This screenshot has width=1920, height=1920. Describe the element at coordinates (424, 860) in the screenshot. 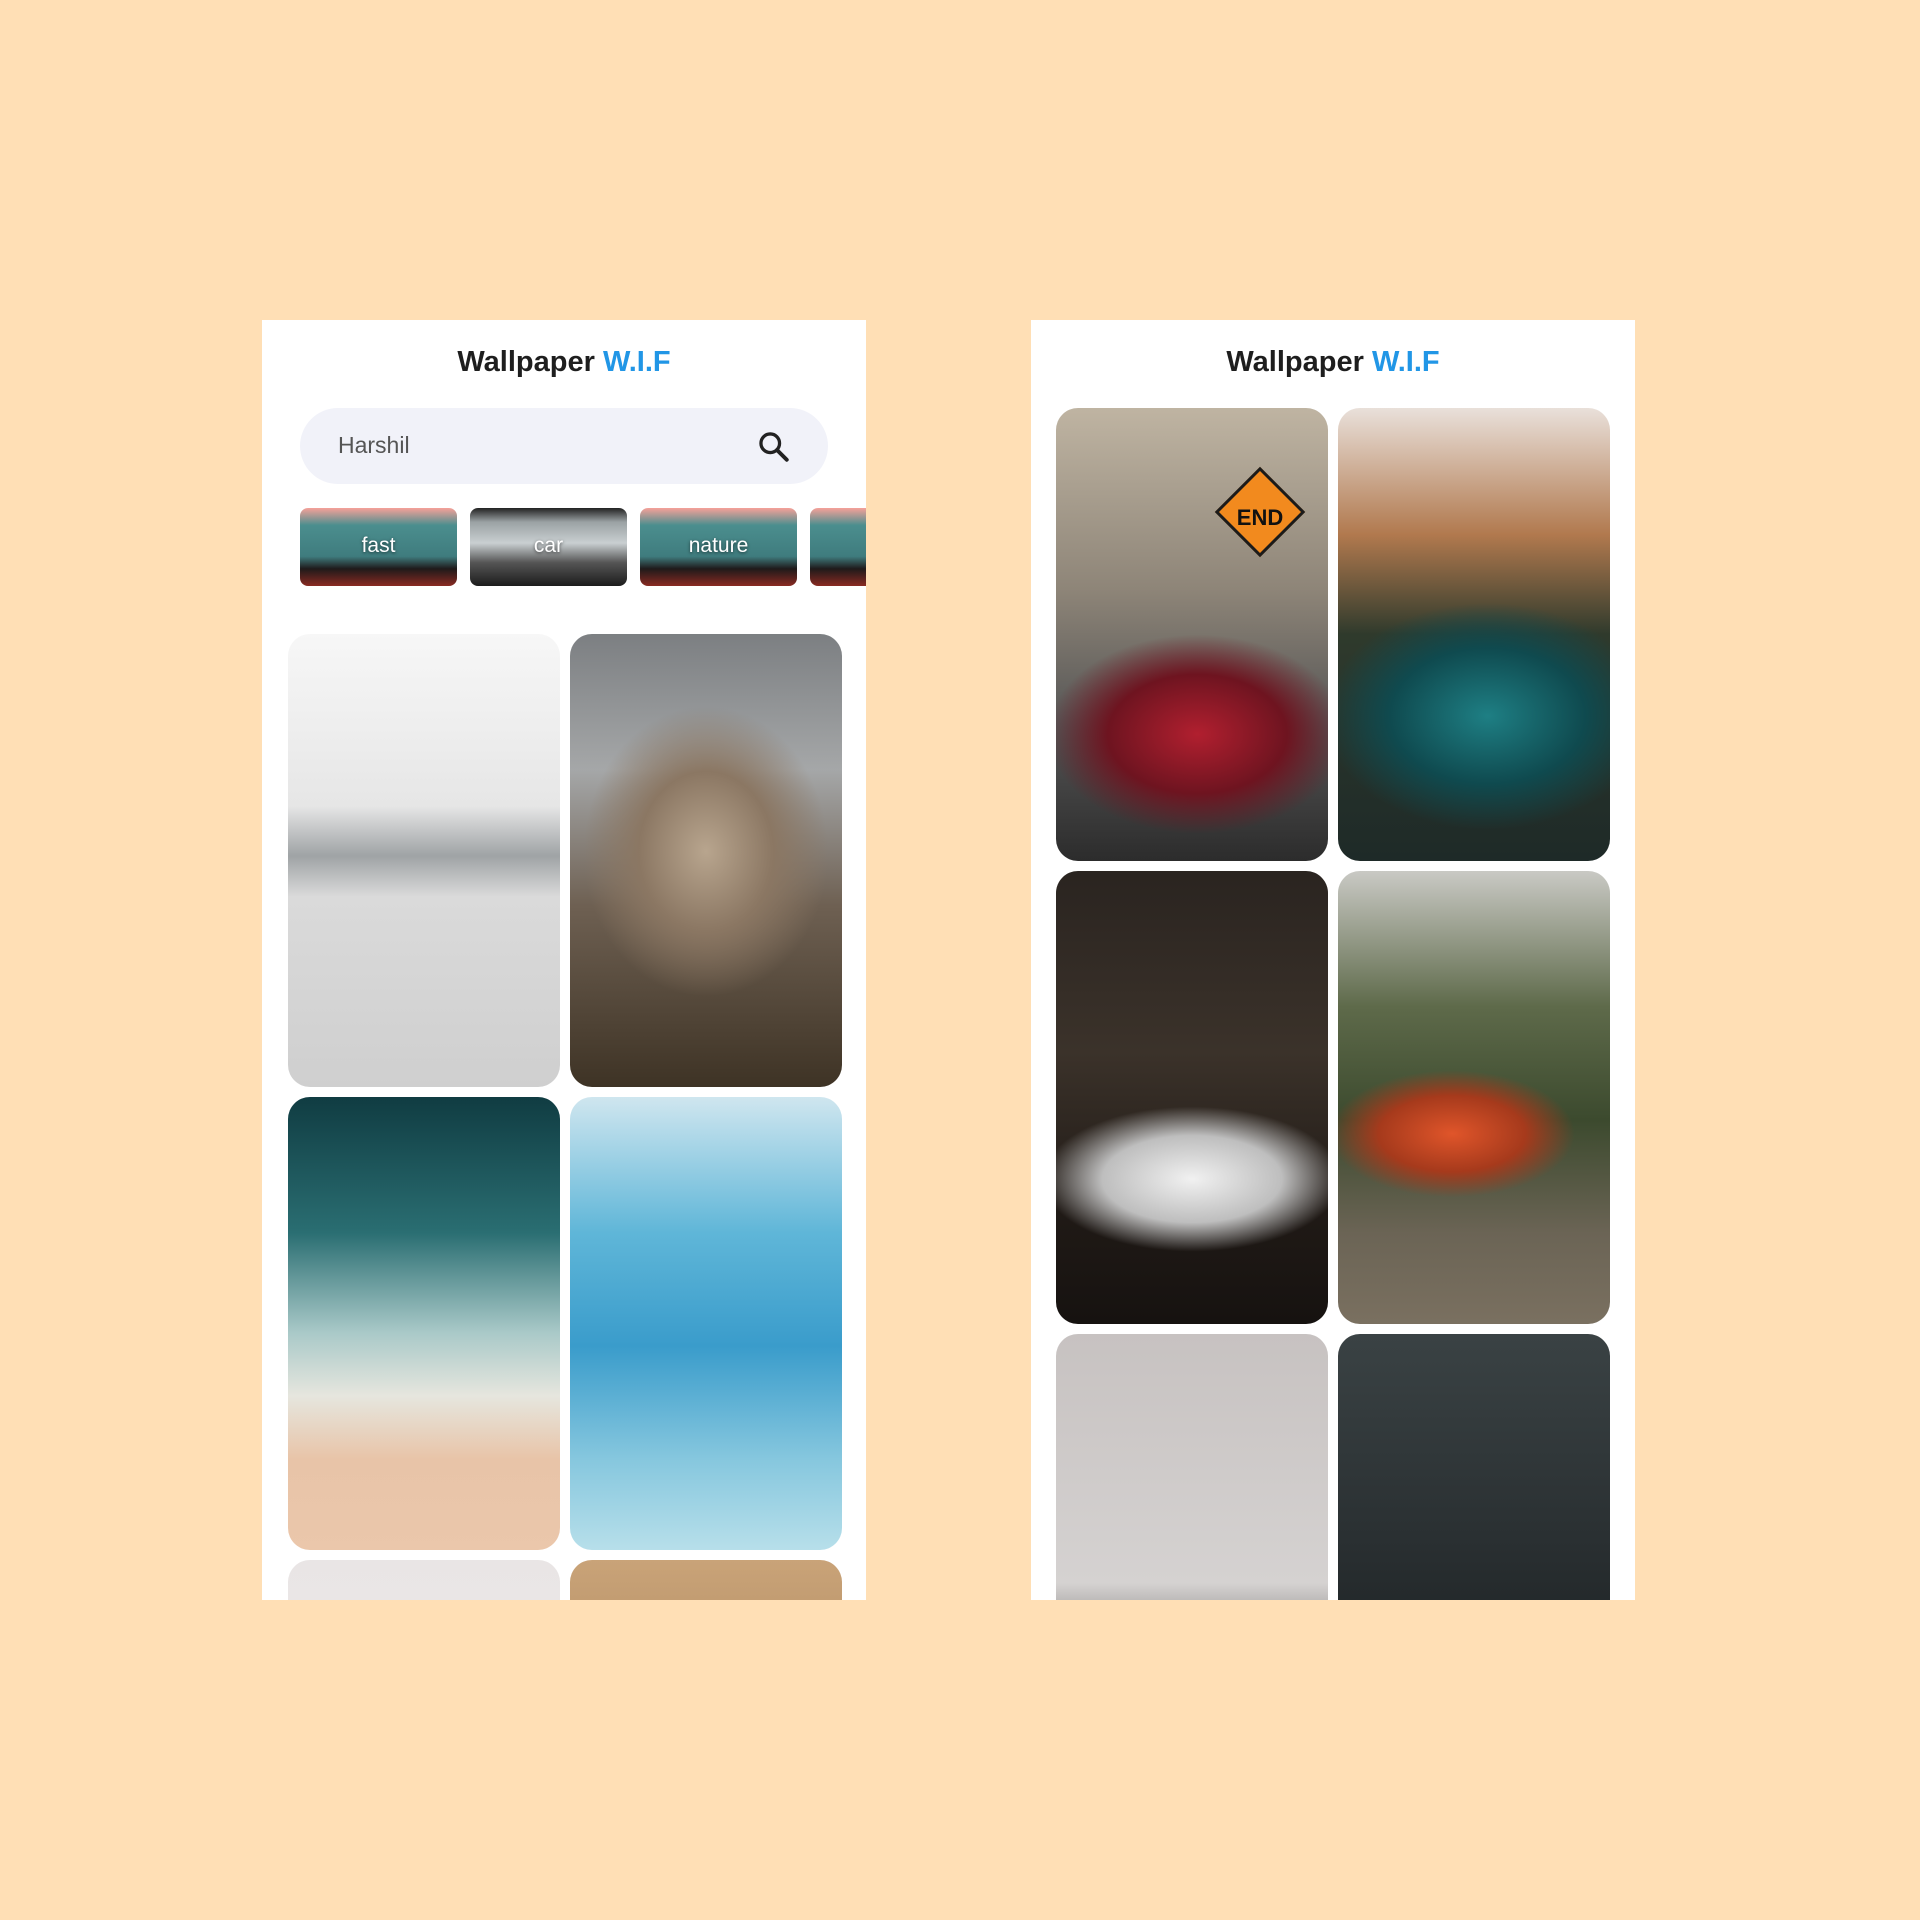

I see `wallpaper-tile-foggy-shore` at that location.